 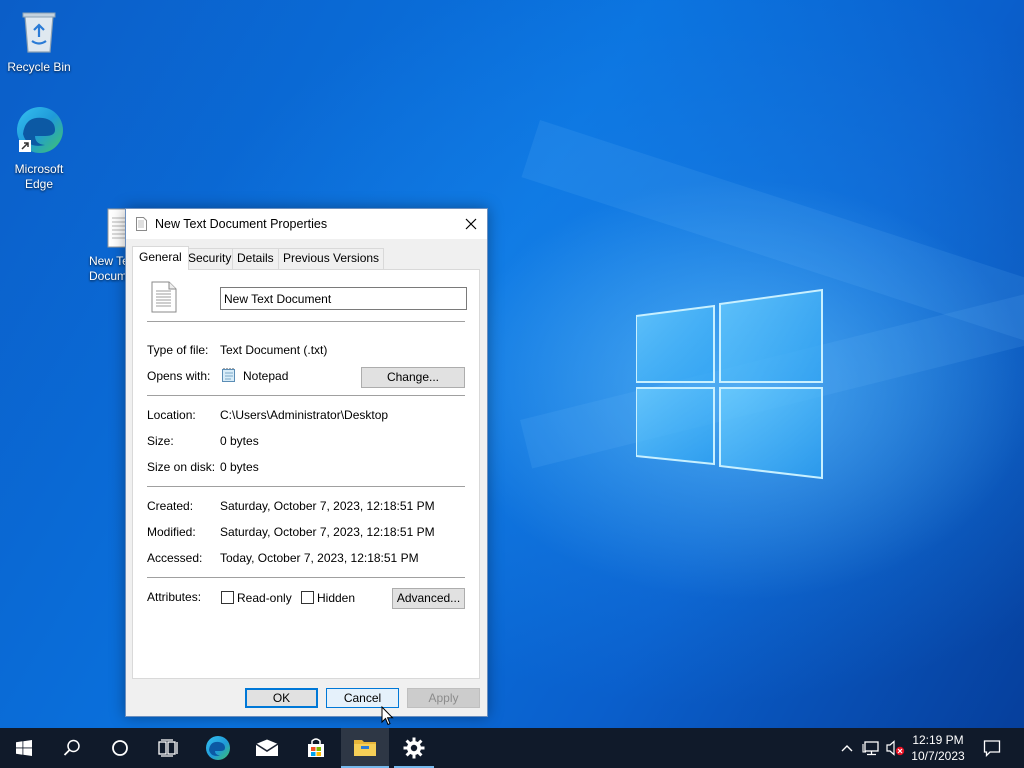 I want to click on accessed-value: Today, October 7, 2023, 12:18:51 PM, so click(x=319, y=558).